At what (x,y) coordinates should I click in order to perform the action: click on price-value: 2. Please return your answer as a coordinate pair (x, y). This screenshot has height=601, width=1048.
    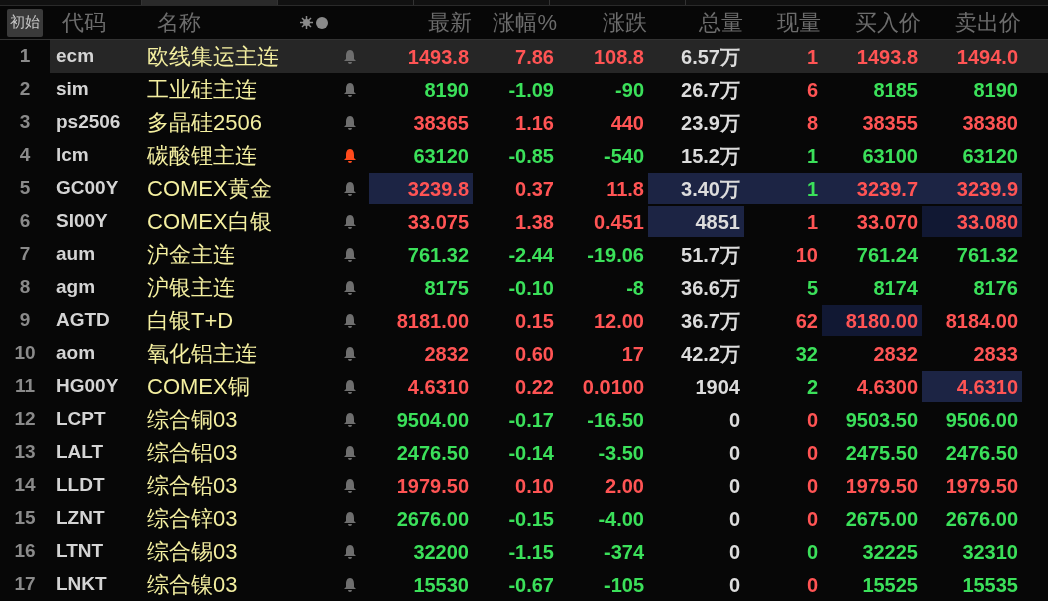
    Looking at the image, I should click on (812, 387).